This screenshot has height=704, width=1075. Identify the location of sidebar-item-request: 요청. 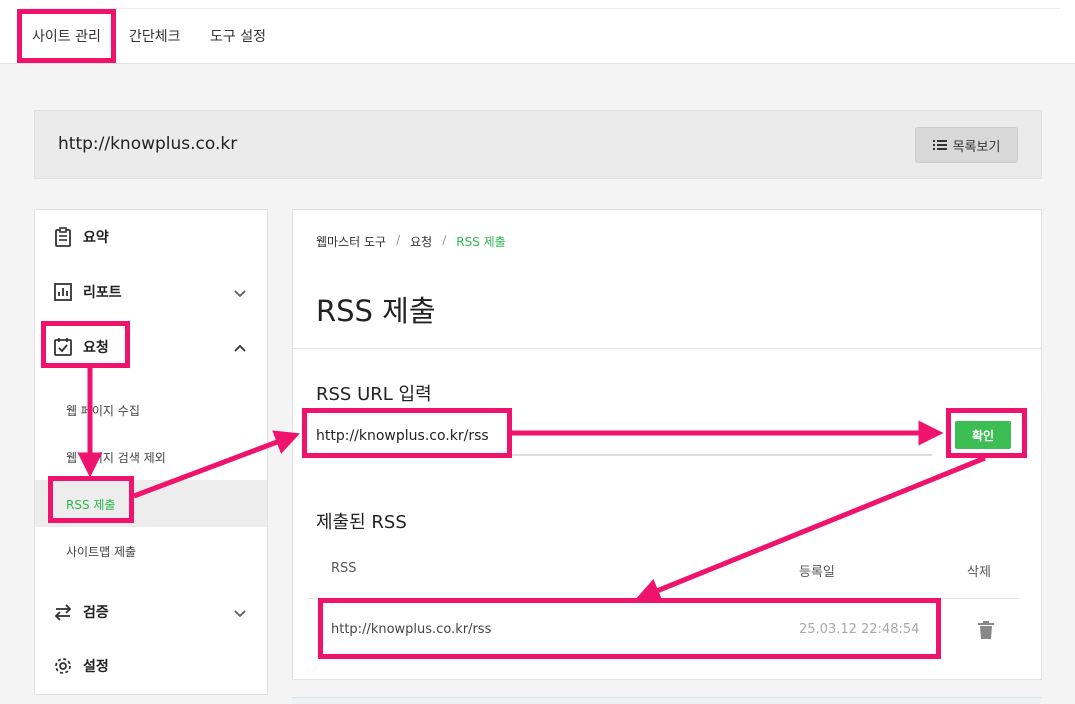
(81, 347).